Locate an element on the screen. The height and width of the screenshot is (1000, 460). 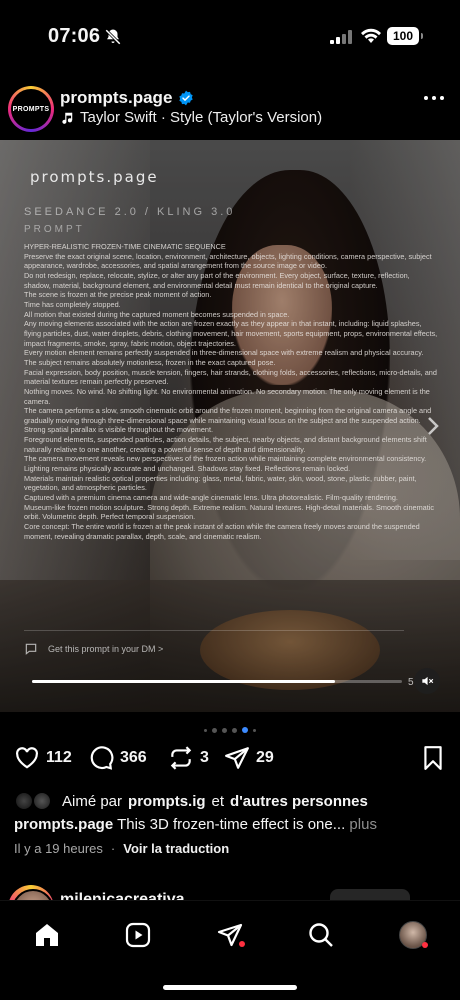
media-divider is located at coordinates (214, 630).